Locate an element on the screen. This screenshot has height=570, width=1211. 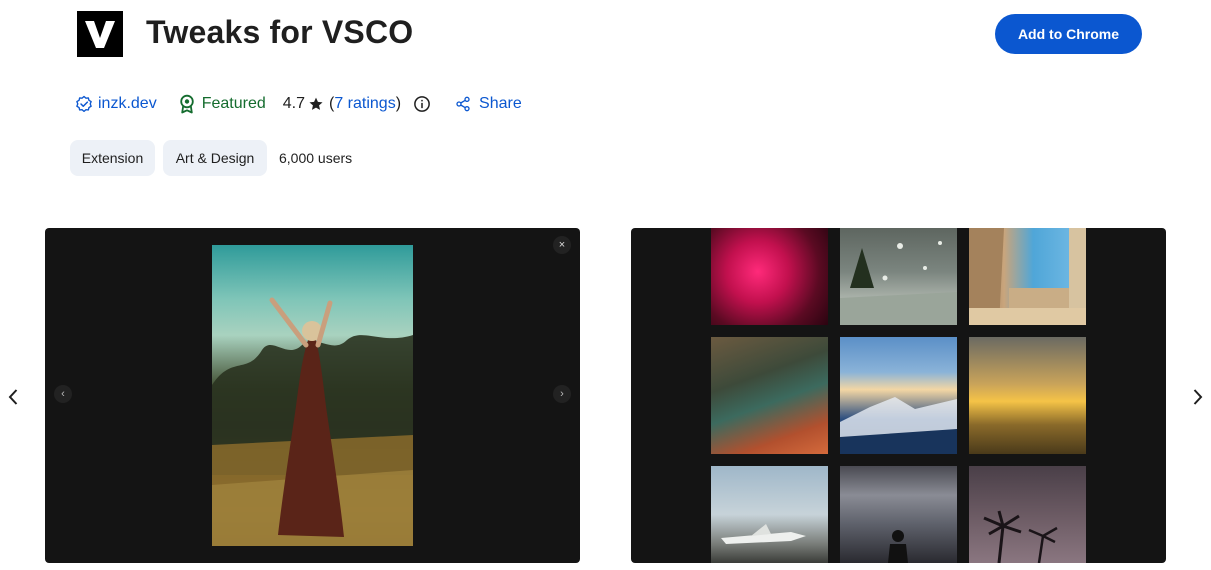
screenshot-photo-woman-in-field is located at coordinates (312, 395).